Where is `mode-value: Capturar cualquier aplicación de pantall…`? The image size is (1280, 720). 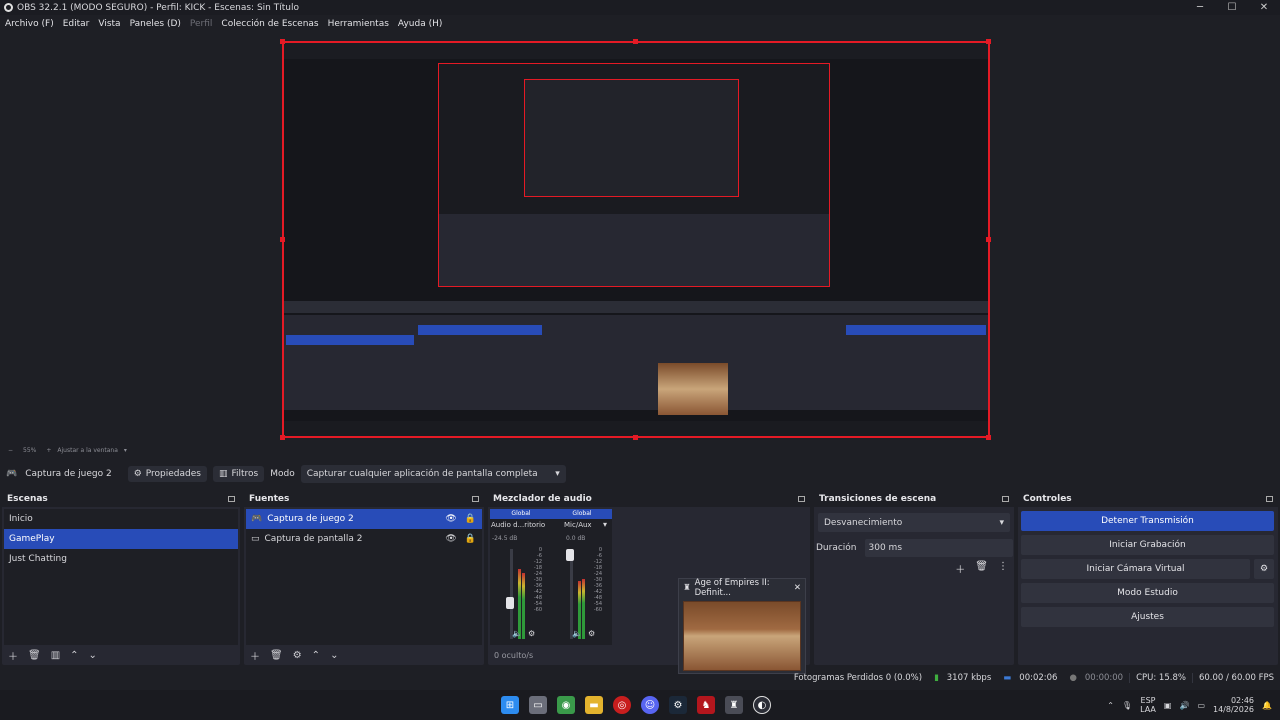 mode-value: Capturar cualquier aplicación de pantall… is located at coordinates (422, 473).